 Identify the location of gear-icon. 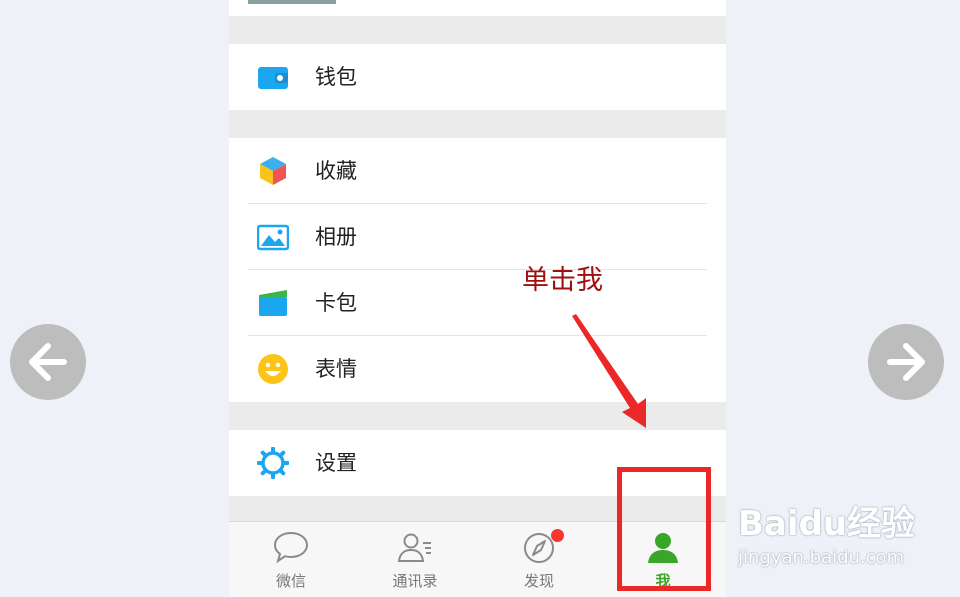
(273, 463).